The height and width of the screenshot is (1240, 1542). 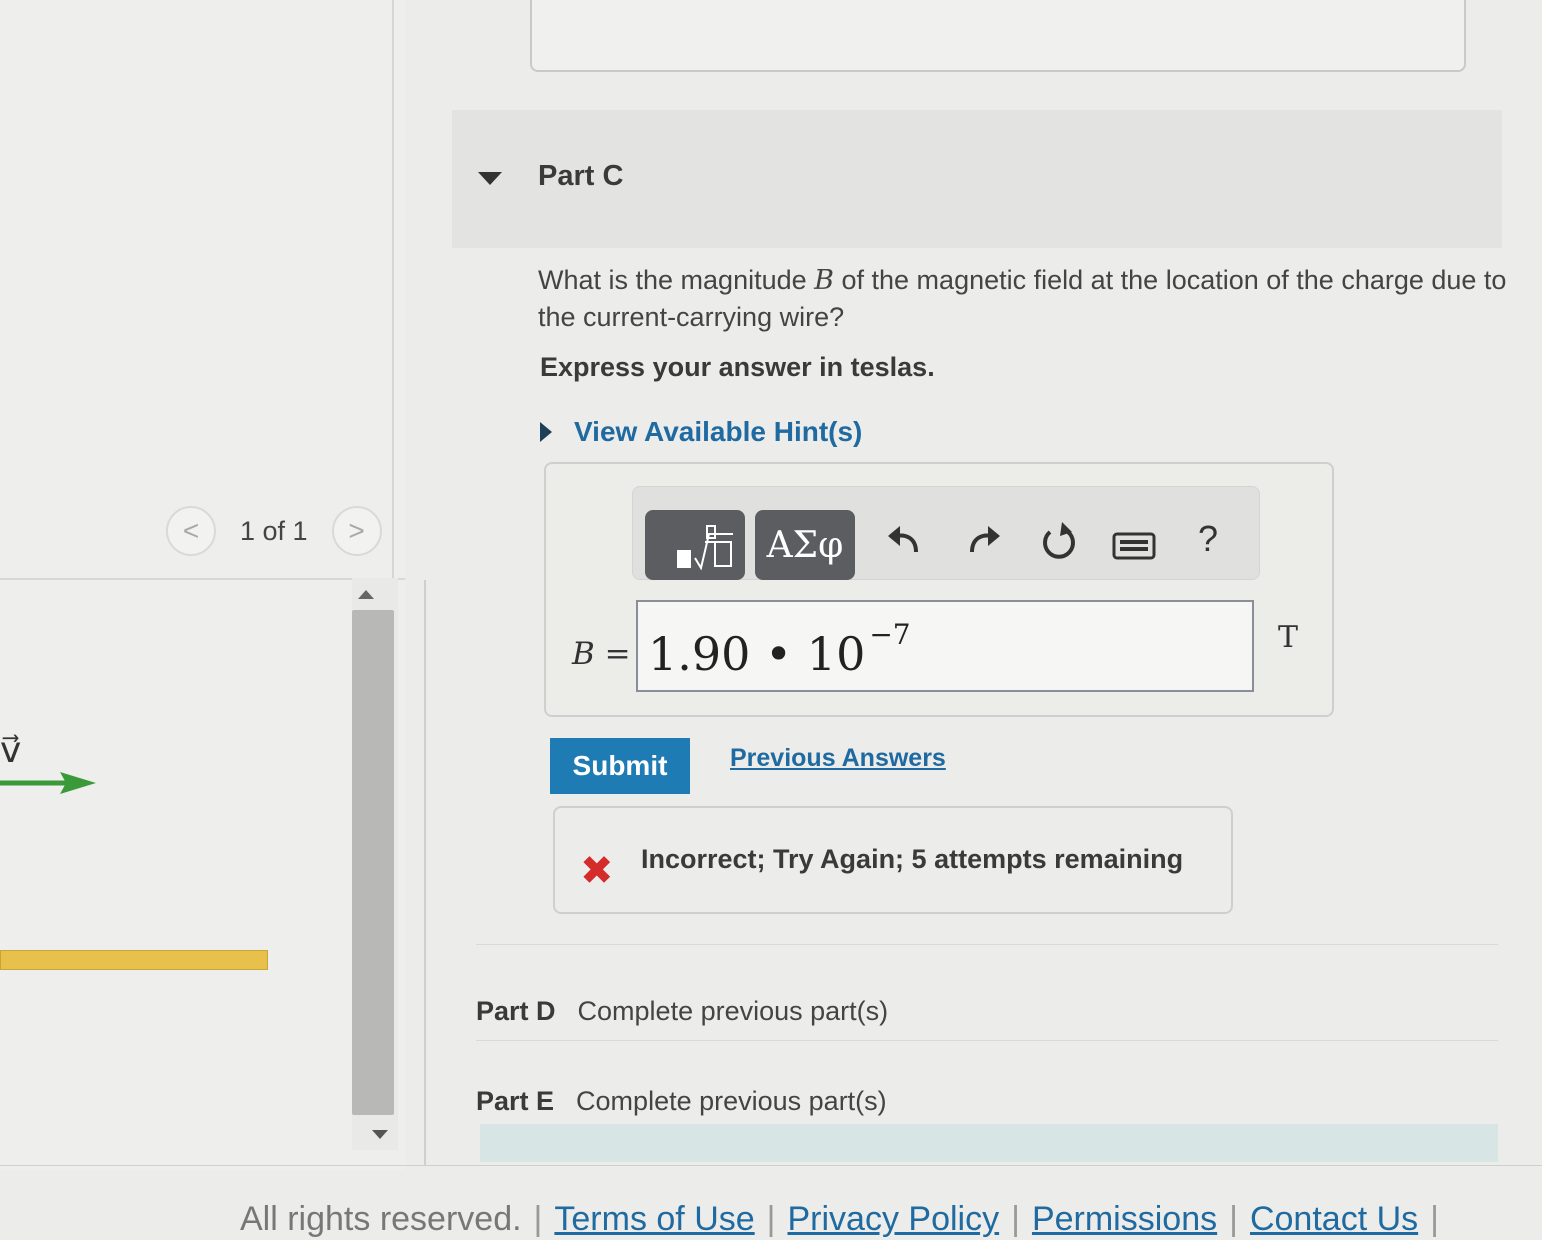 I want to click on reset-icon, so click(x=1058, y=542).